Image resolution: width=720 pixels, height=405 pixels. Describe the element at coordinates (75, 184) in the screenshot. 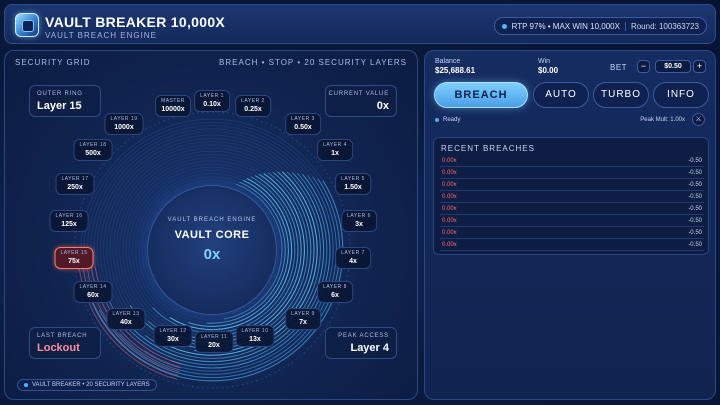

I see `layer-chip-17: LAYER 17 250x` at that location.